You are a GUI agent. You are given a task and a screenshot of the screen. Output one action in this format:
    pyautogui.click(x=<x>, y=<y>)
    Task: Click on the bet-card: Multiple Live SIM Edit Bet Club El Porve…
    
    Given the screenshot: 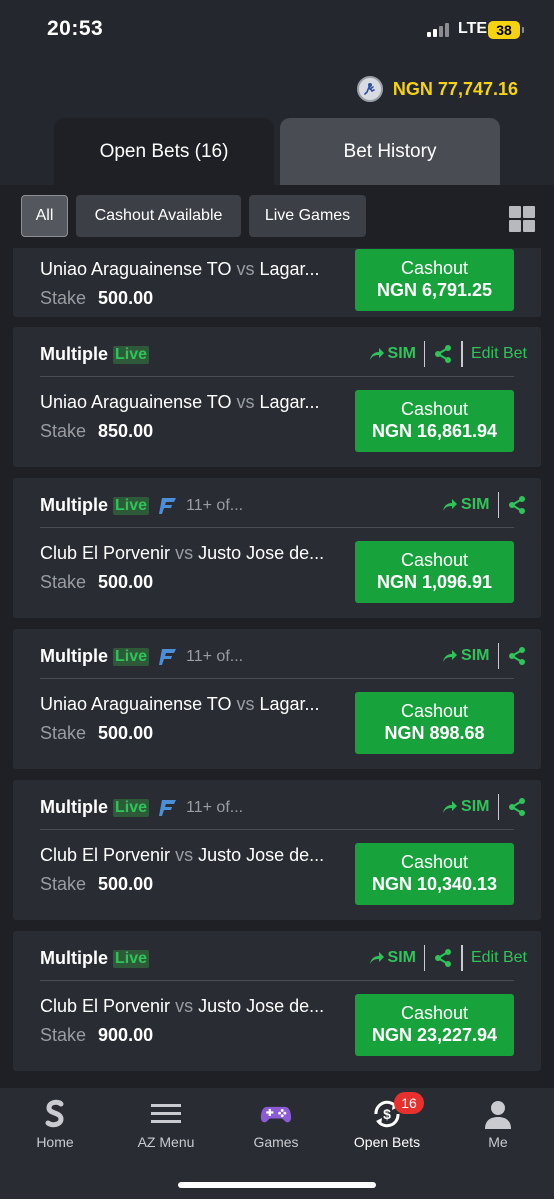 What is the action you would take?
    pyautogui.click(x=277, y=1001)
    